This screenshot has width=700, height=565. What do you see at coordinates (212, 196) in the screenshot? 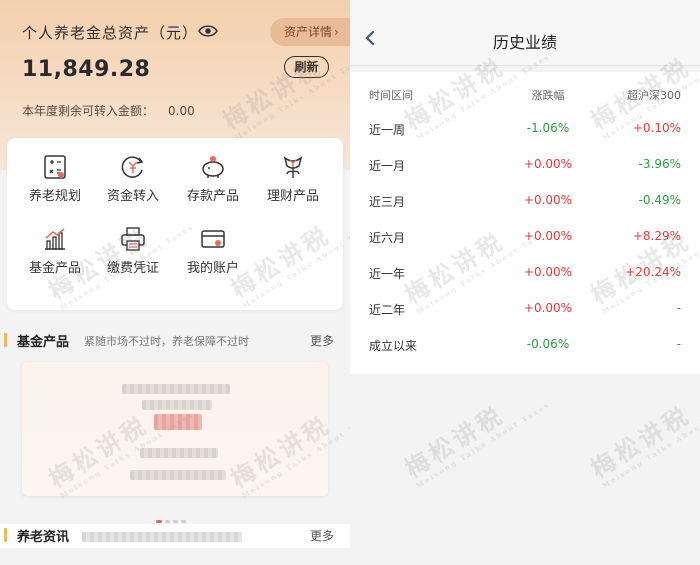
I see `menu-item-label: 存款产品` at bounding box center [212, 196].